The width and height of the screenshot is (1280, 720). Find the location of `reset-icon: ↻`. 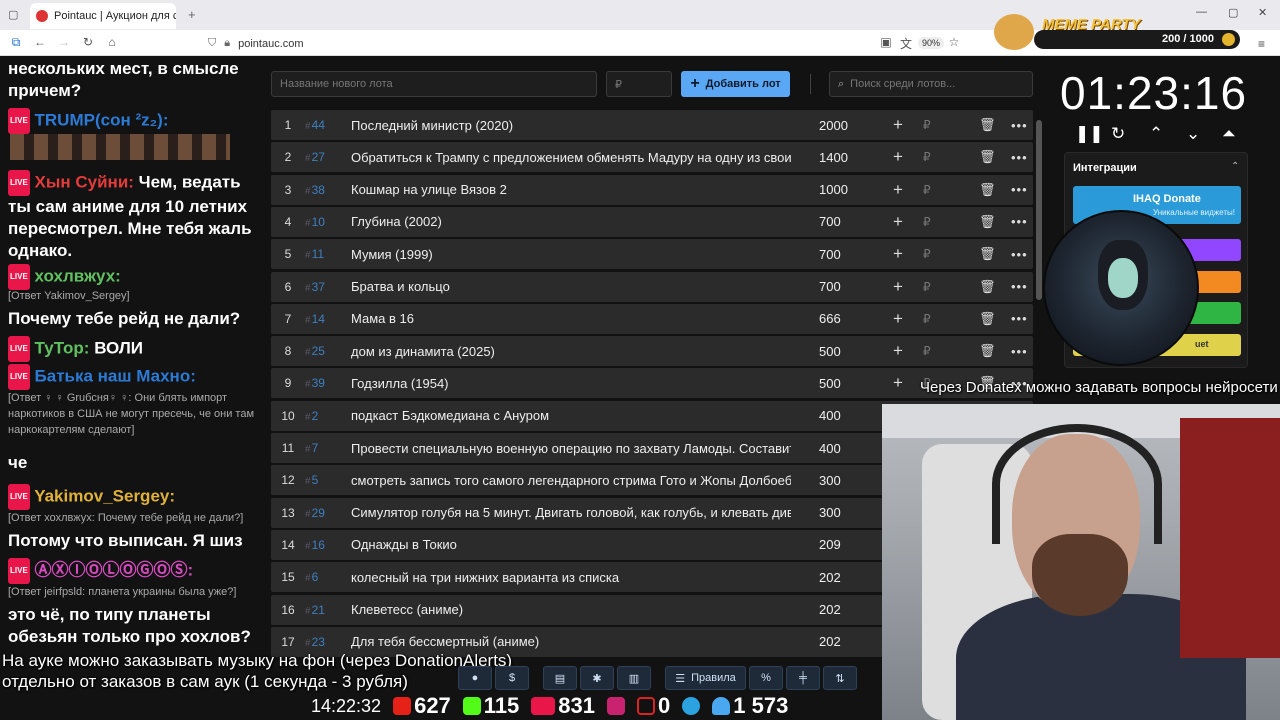

reset-icon: ↻ is located at coordinates (1118, 134).